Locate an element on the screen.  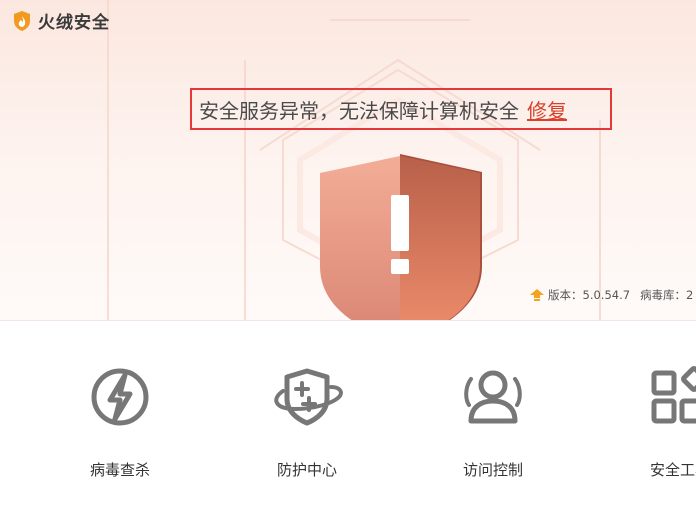
lightning-icon is located at coordinates (120, 397).